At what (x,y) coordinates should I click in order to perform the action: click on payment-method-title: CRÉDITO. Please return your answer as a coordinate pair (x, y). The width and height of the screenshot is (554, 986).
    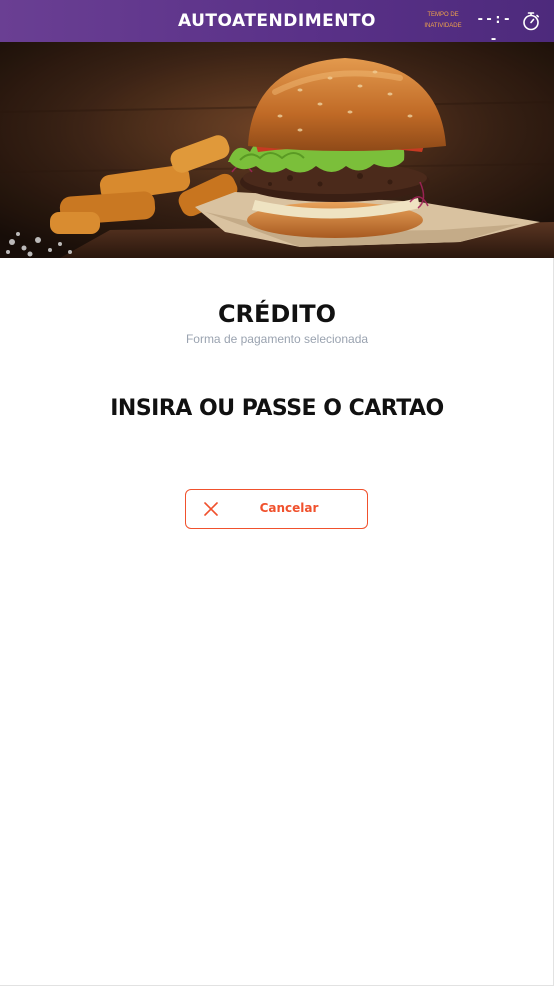
    Looking at the image, I should click on (277, 314).